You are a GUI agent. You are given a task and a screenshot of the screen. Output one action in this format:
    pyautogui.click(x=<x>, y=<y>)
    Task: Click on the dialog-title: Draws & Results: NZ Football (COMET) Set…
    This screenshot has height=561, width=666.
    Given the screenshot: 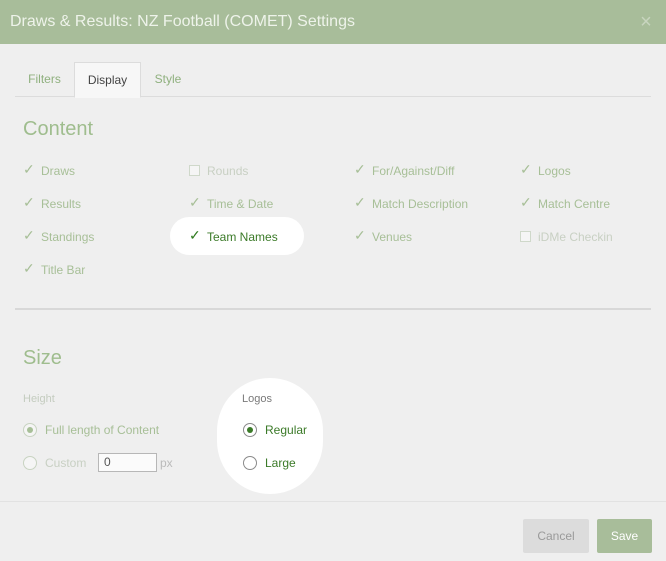 What is the action you would take?
    pyautogui.click(x=182, y=21)
    